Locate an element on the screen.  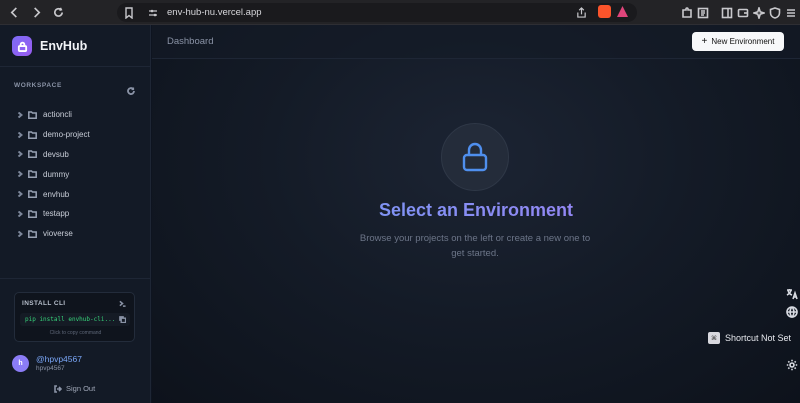
brave-shields-icon is located at coordinates (604, 11).